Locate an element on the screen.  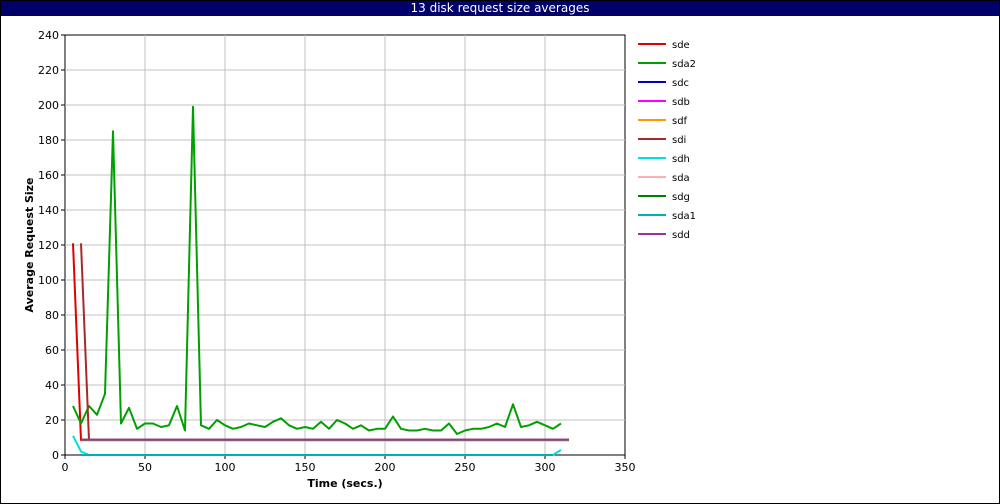
y-tick-label: 160 is located at coordinates (48, 175).